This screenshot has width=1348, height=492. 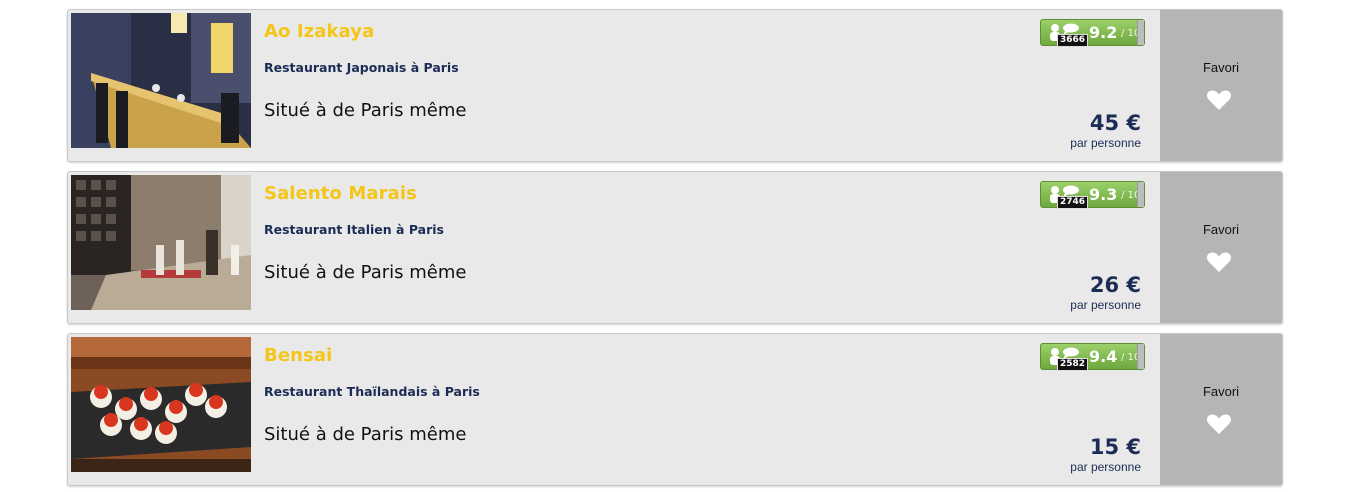 I want to click on rating-badge: 3666 9.2 / 10, so click(x=1092, y=33).